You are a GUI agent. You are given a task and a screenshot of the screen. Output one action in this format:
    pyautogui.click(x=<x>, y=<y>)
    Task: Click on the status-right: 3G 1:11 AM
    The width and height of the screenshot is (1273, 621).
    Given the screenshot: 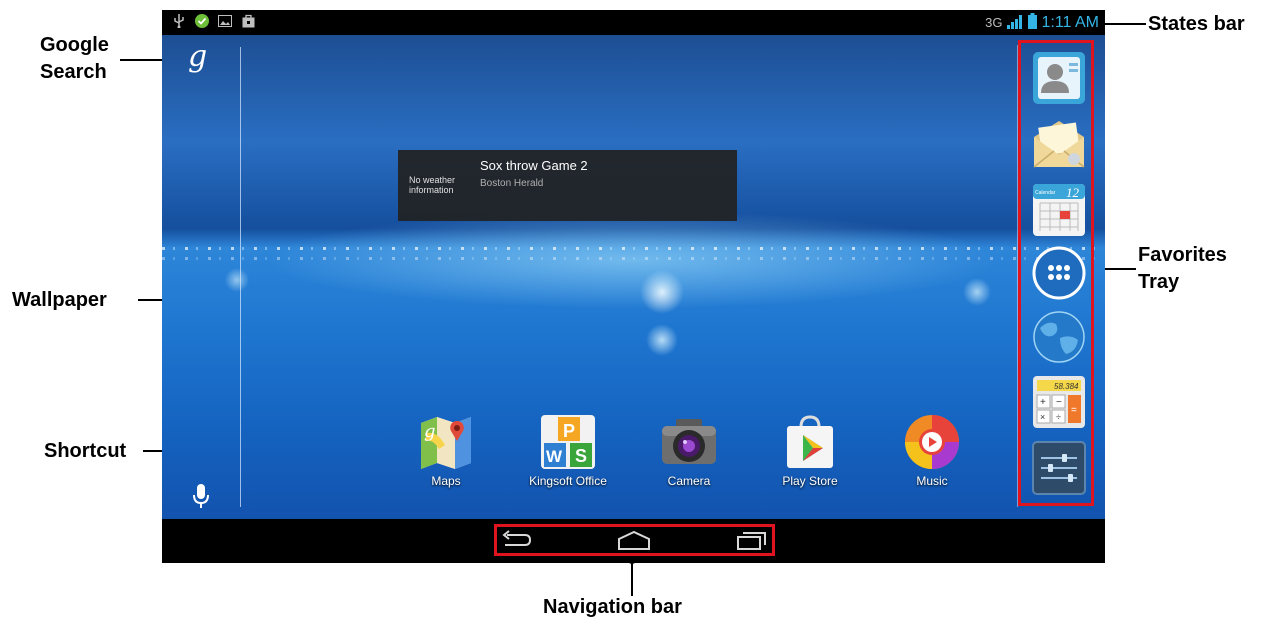 What is the action you would take?
    pyautogui.click(x=1042, y=22)
    